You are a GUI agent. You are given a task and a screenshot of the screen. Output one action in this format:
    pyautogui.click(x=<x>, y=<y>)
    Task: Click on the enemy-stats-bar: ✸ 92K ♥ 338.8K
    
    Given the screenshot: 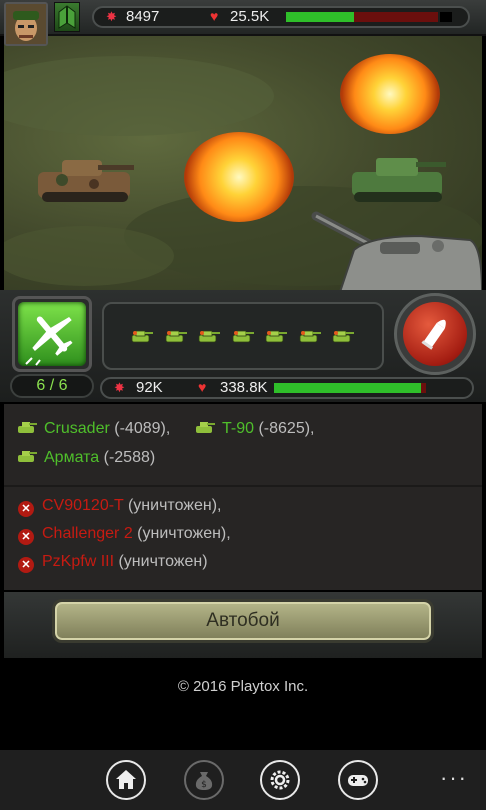 What is the action you would take?
    pyautogui.click(x=287, y=388)
    